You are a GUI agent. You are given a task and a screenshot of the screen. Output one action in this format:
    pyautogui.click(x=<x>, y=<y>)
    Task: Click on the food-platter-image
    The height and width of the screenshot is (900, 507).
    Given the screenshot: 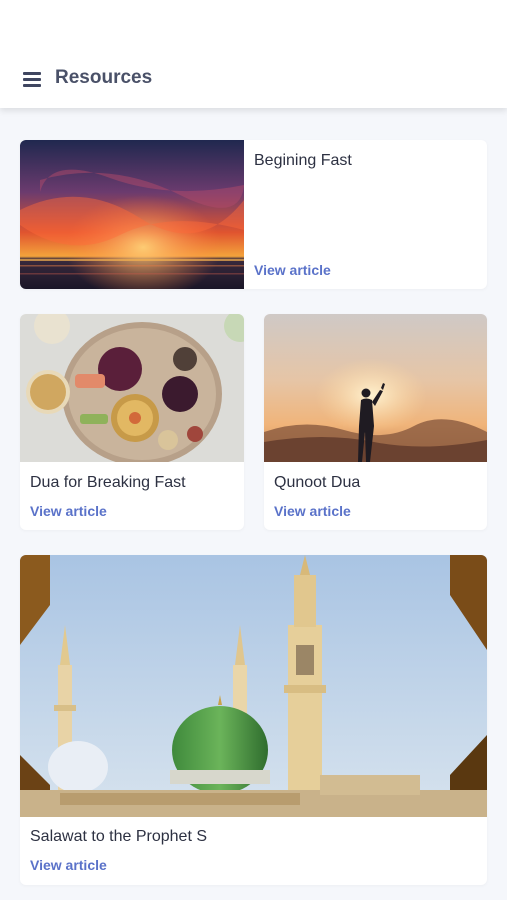 What is the action you would take?
    pyautogui.click(x=132, y=388)
    